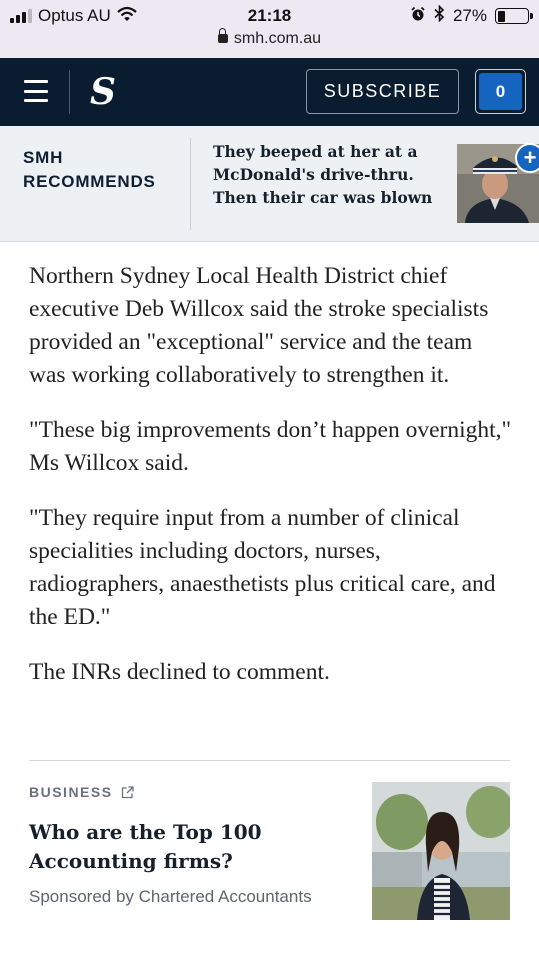 The width and height of the screenshot is (539, 960). Describe the element at coordinates (269, 92) in the screenshot. I see `site-header: S SUBSCRIBE 0` at that location.